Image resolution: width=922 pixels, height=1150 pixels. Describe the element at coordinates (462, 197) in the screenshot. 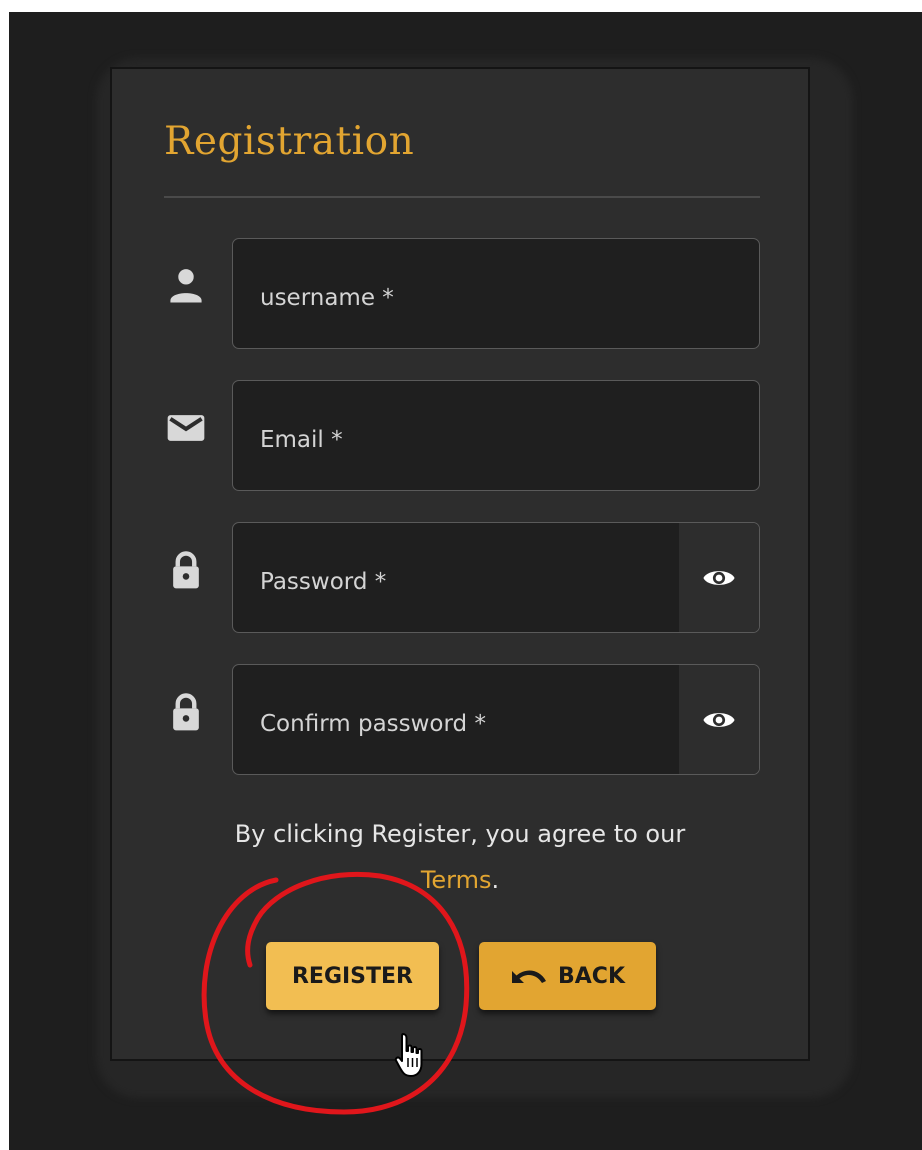

I see `title-divider` at that location.